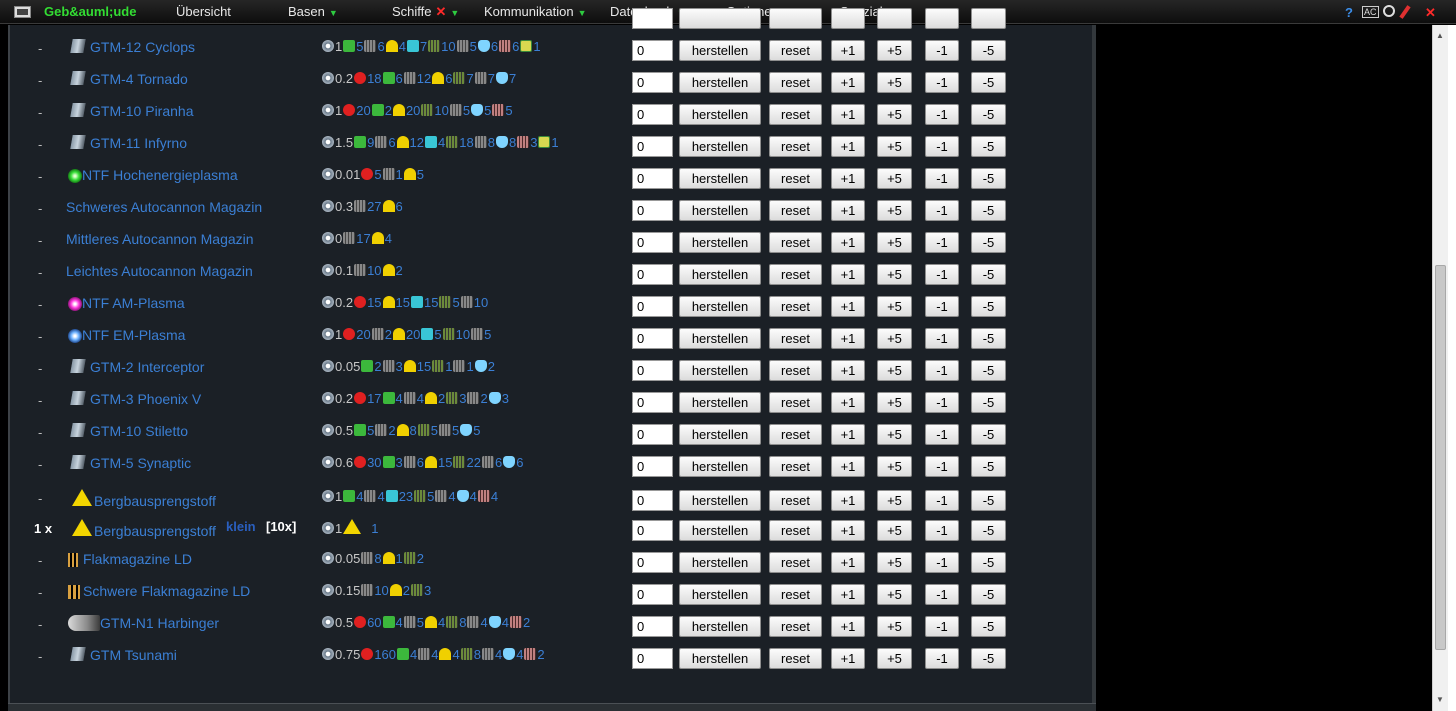 This screenshot has height=711, width=1456. What do you see at coordinates (848, 18) in the screenshot?
I see `plus-one-button` at bounding box center [848, 18].